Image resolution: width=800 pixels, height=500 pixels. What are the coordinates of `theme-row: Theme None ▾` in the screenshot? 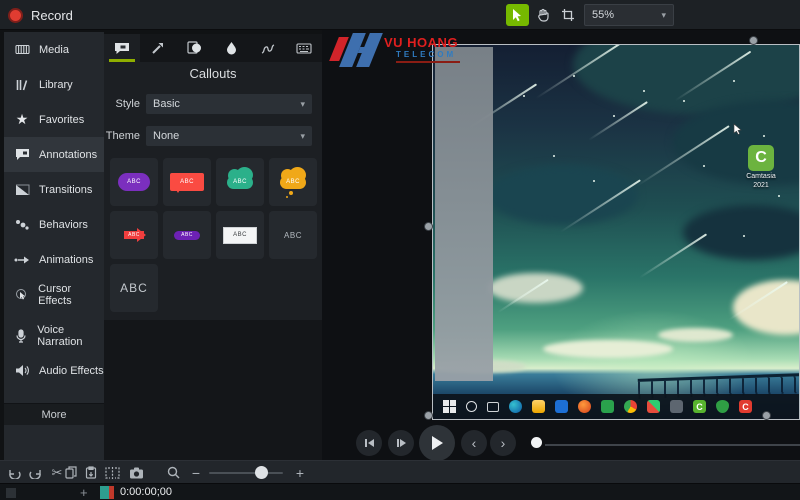 It's located at (213, 136).